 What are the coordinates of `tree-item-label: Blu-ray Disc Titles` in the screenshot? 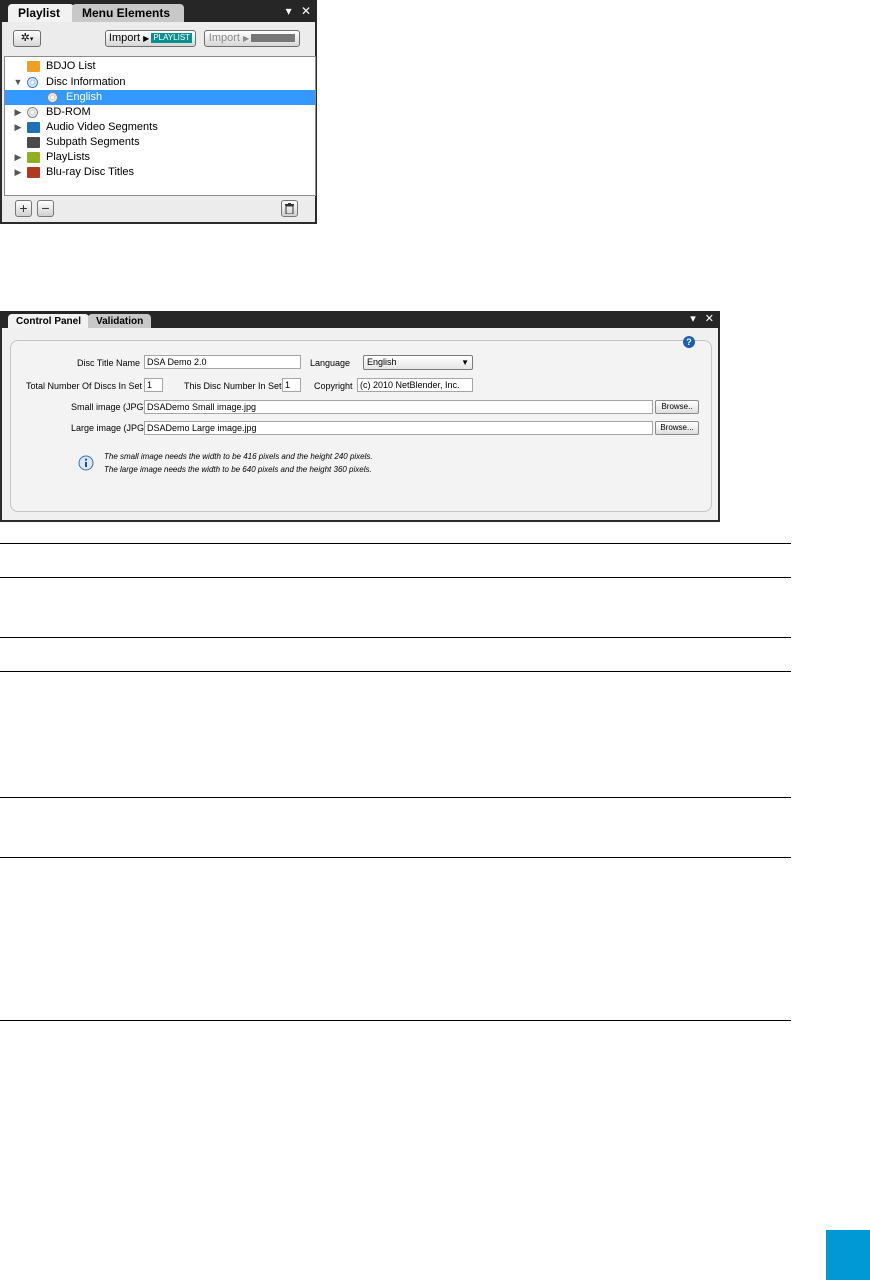 It's located at (90, 172).